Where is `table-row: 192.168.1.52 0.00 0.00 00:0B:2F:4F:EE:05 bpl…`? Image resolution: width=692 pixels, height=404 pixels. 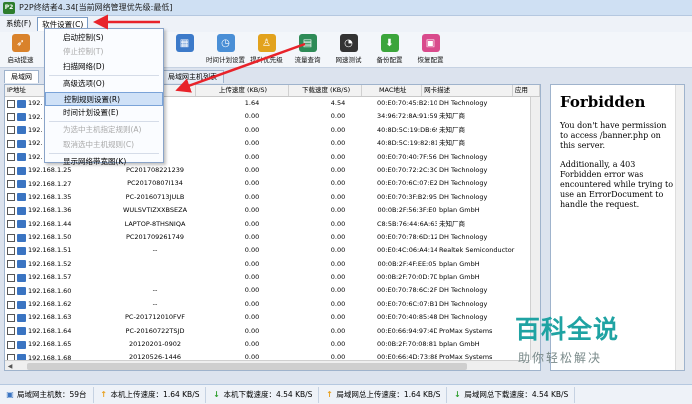
table-row: 192.168.1.52 0.00 0.00 00:0B:2F:4F:EE:05 bpl… is located at coordinates (272, 264).